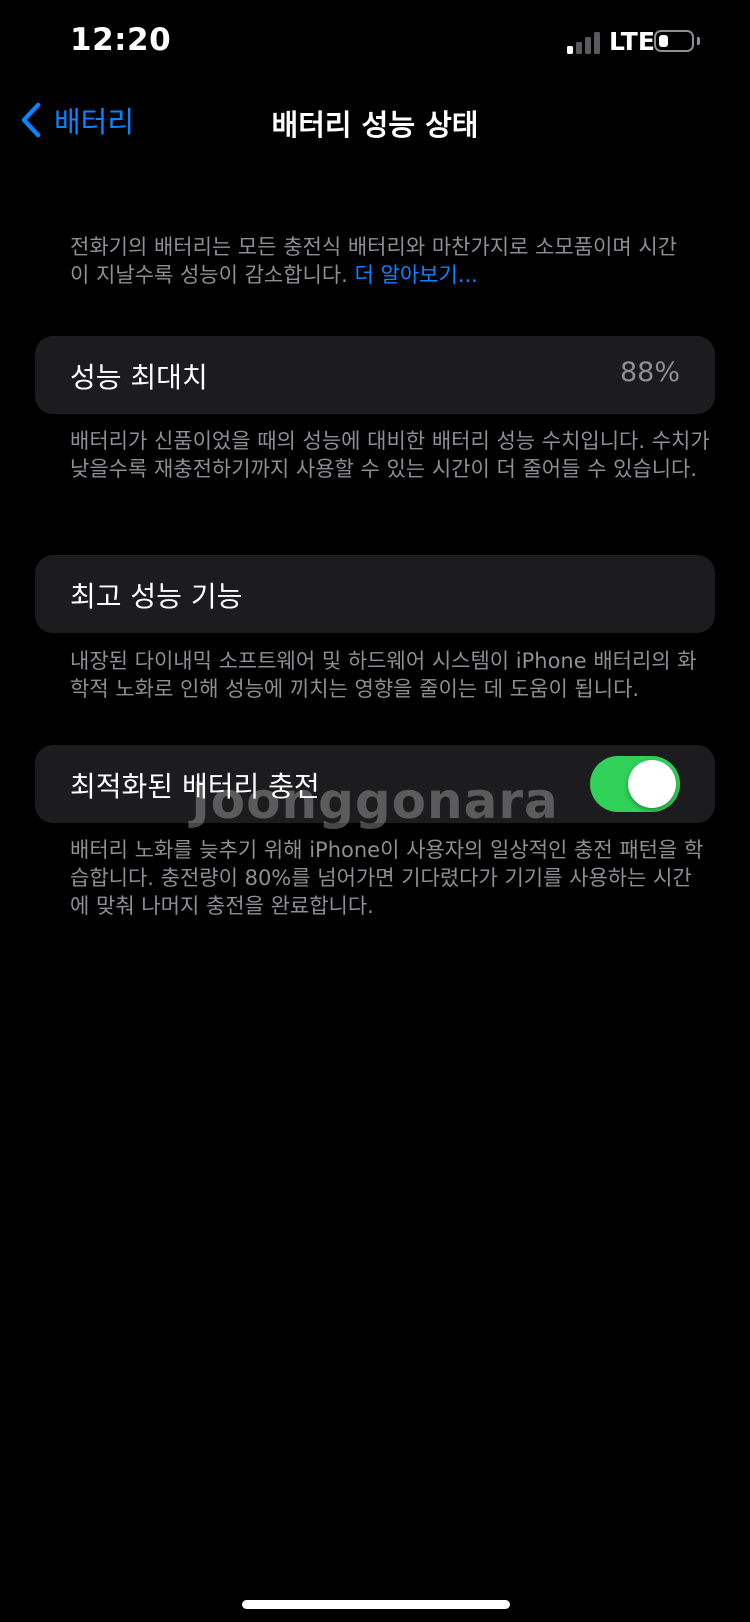  Describe the element at coordinates (375, 45) in the screenshot. I see `status-bar: 12:20 LTE` at that location.